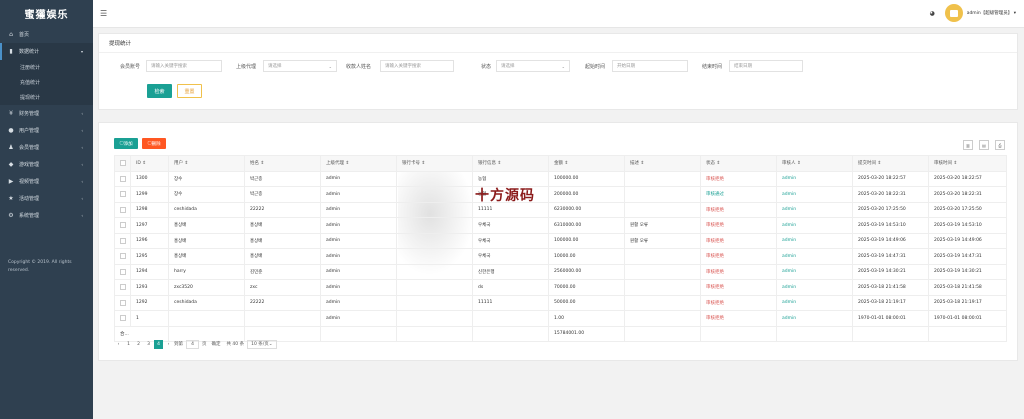  I want to click on select-all-checkbox, so click(122, 163).